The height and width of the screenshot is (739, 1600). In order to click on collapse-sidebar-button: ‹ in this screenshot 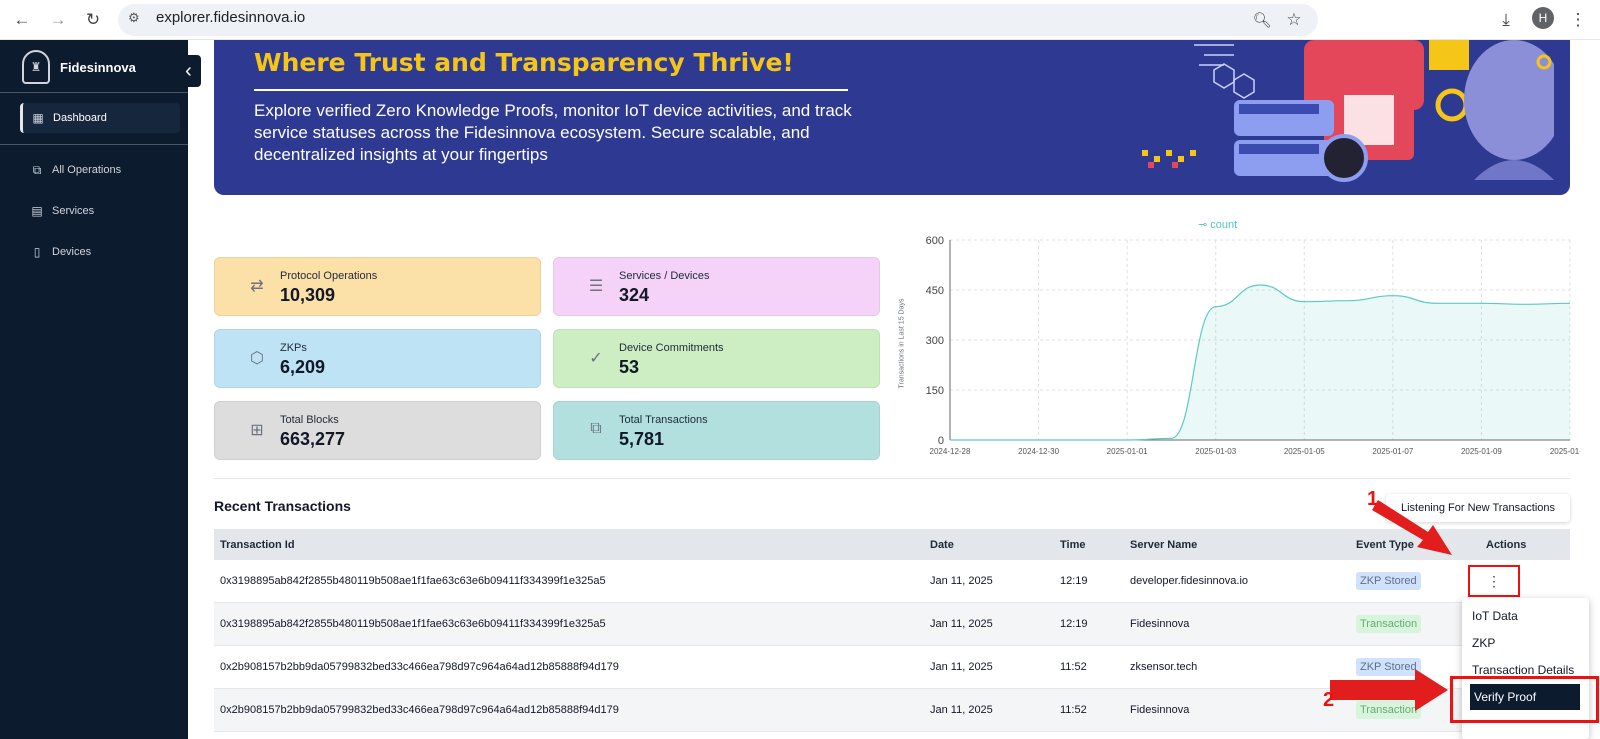, I will do `click(188, 71)`.